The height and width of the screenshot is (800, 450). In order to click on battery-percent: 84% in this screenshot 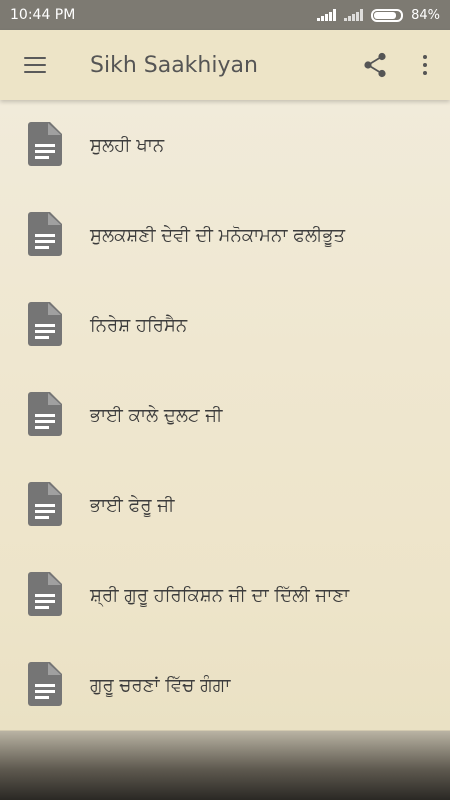, I will do `click(425, 15)`.